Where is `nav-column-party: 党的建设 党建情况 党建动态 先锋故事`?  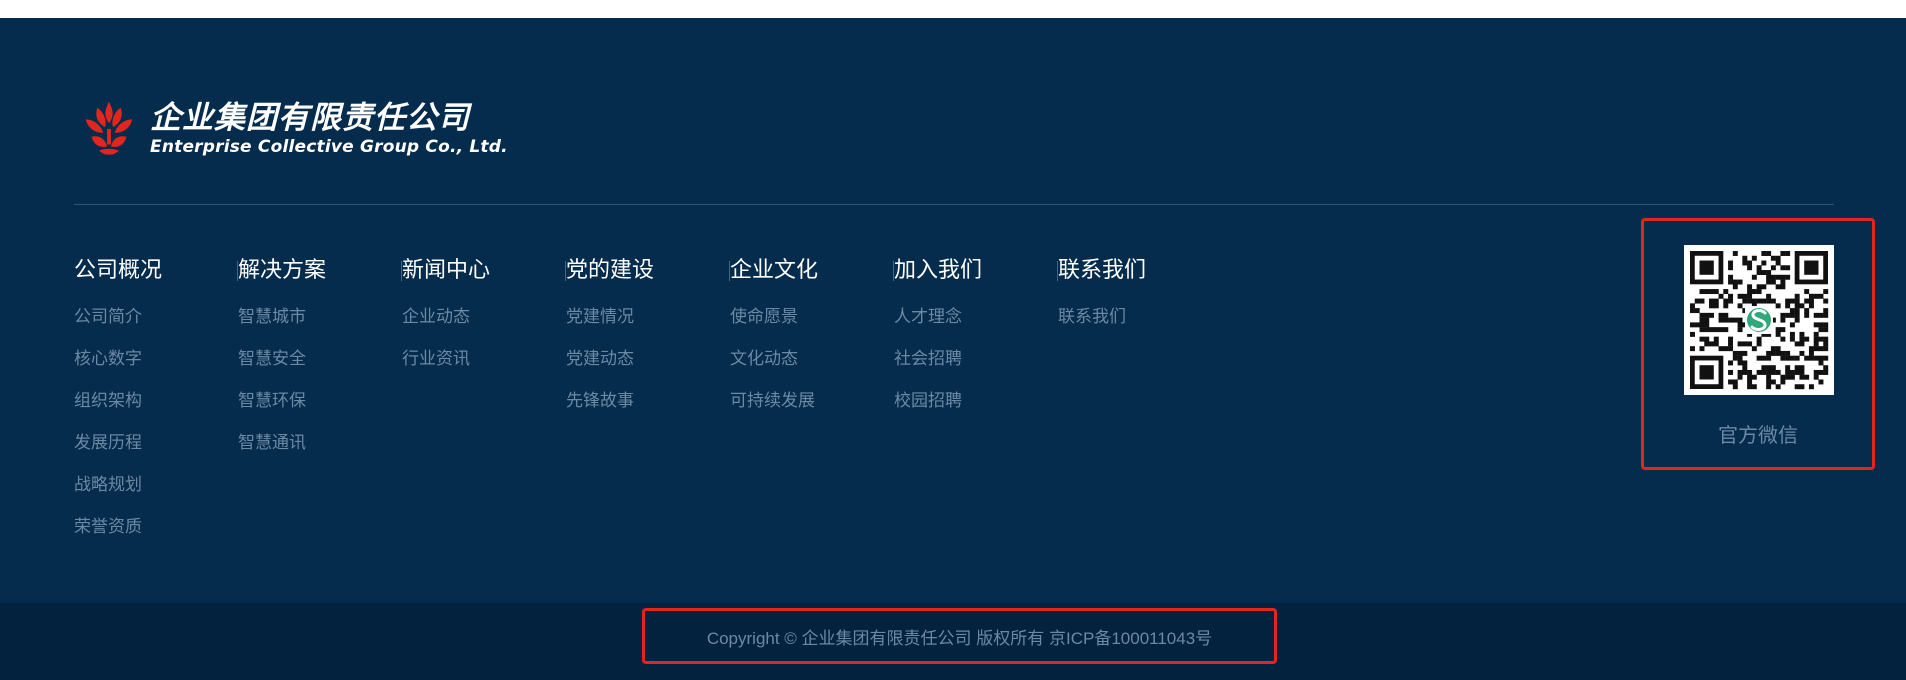
nav-column-party: 党的建设 党建情况 党建动态 先锋故事 is located at coordinates (648, 406).